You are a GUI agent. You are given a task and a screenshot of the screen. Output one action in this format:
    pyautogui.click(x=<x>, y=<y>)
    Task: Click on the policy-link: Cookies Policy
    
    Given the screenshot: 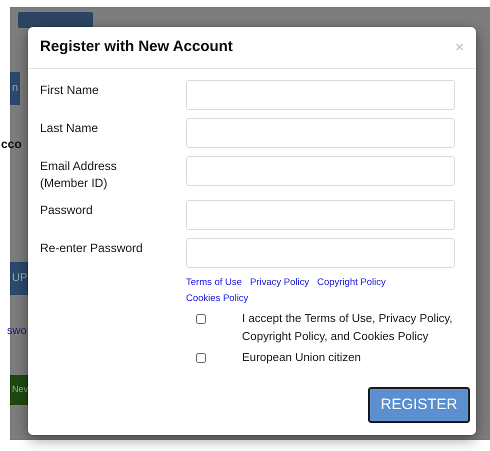 What is the action you would take?
    pyautogui.click(x=217, y=299)
    